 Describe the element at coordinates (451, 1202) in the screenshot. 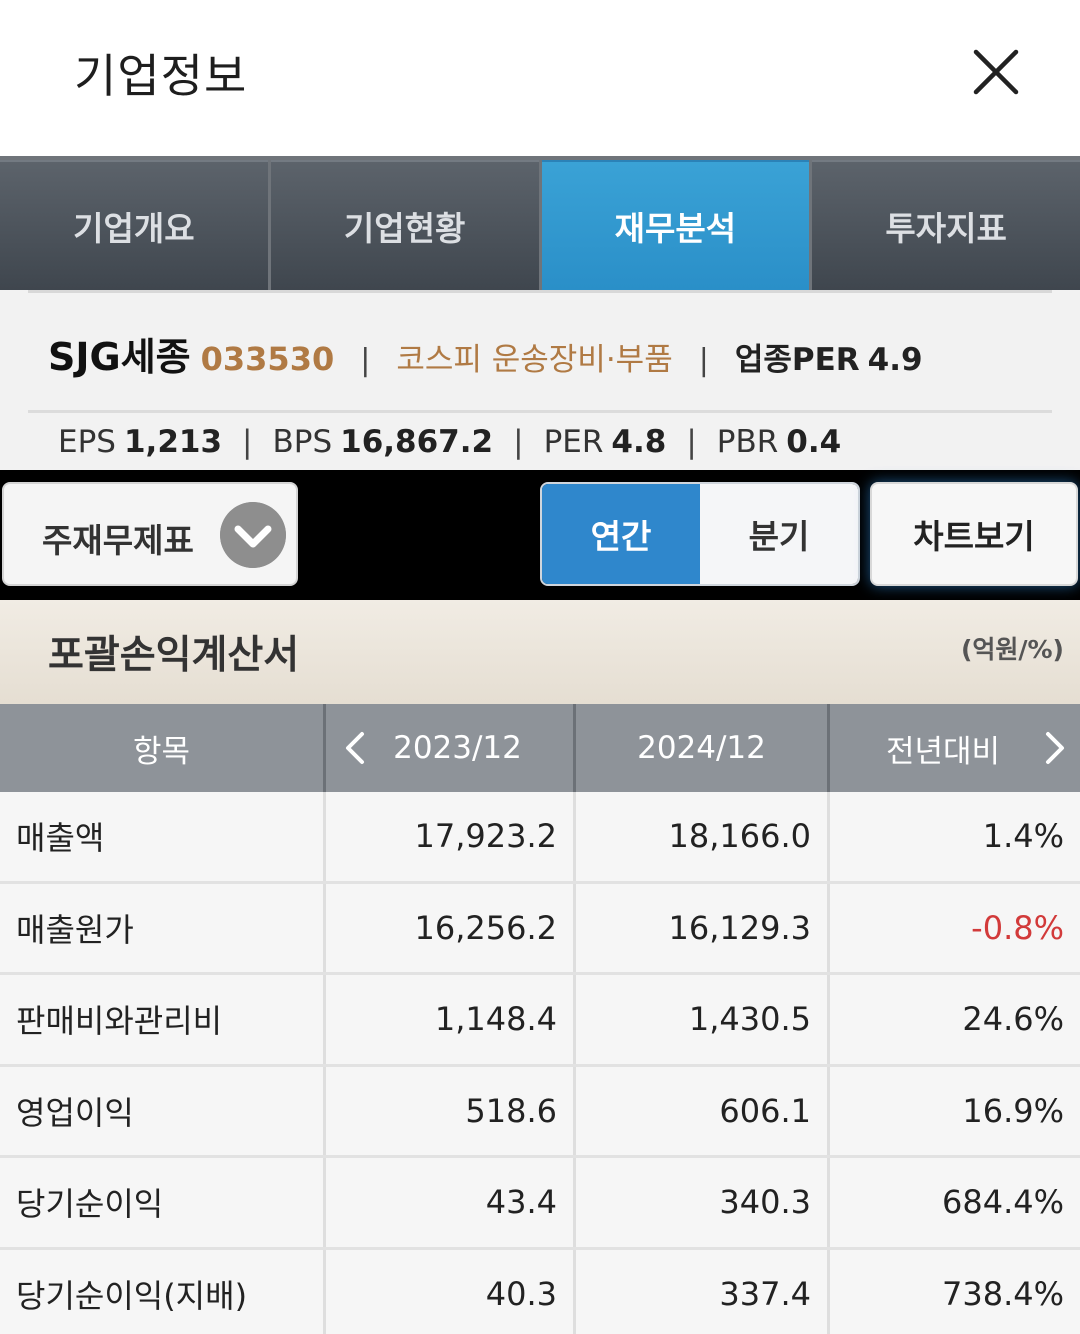

I see `cell-2023: 43.4` at that location.